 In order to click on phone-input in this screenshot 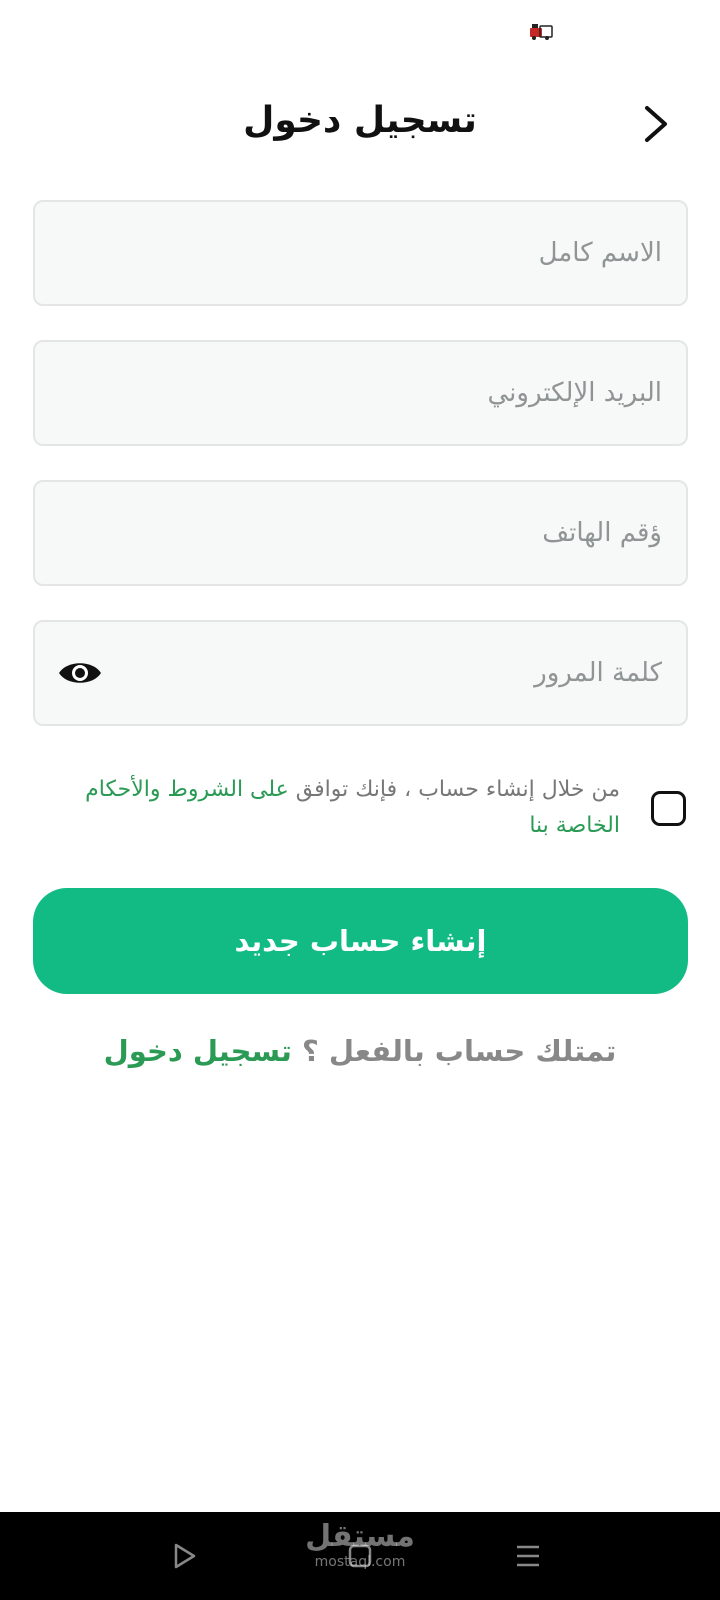, I will do `click(360, 533)`.